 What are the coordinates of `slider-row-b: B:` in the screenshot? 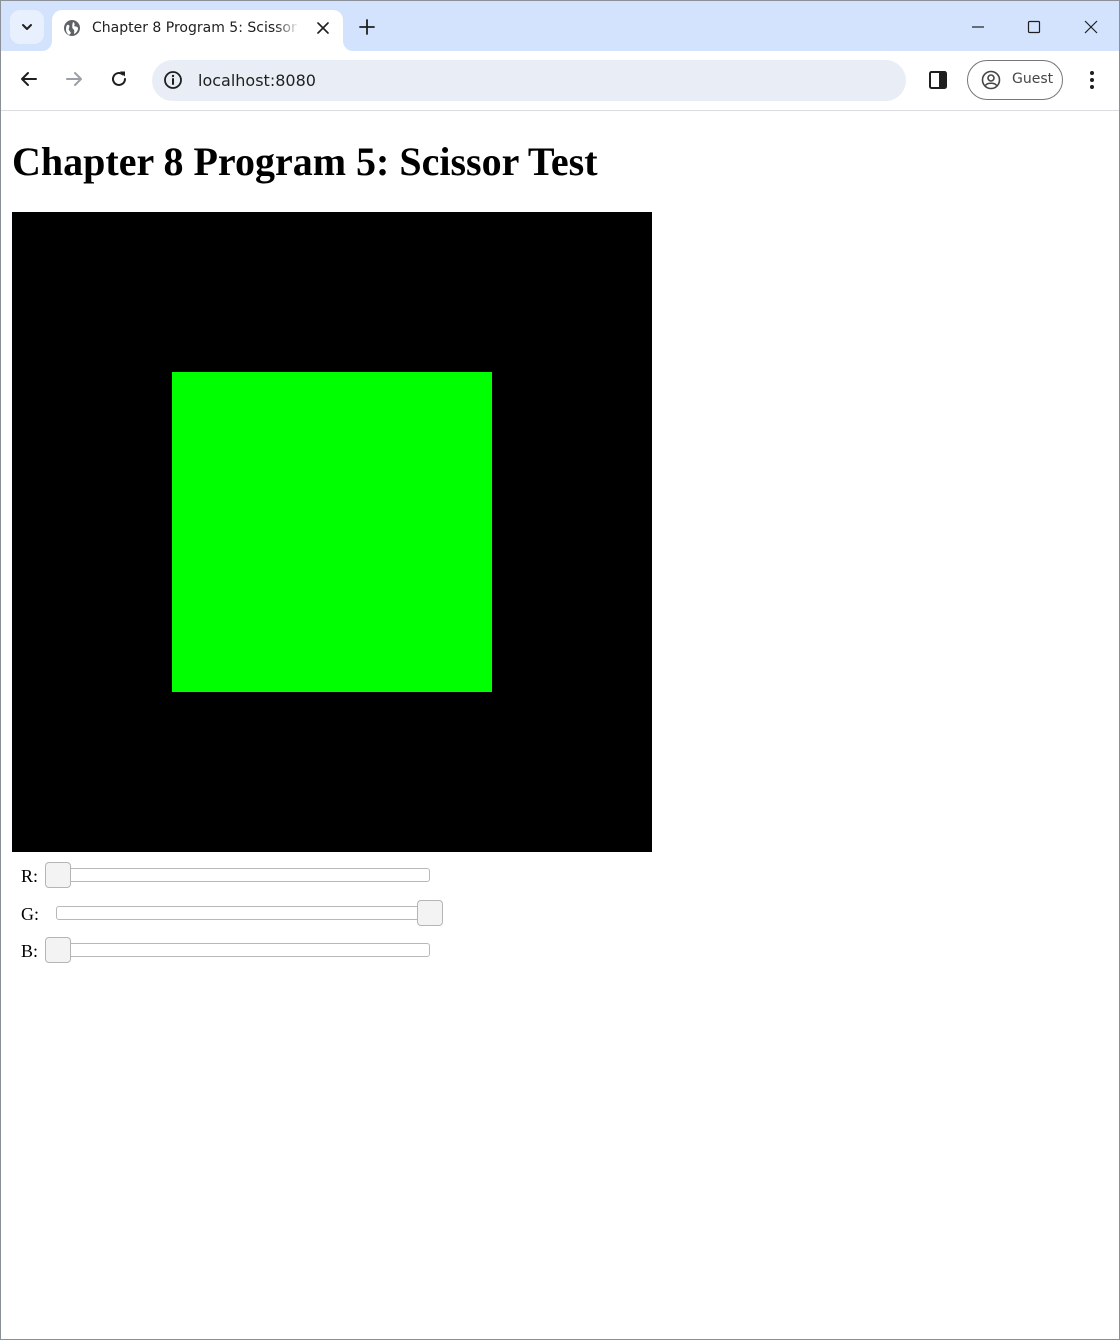 It's located at (241, 951).